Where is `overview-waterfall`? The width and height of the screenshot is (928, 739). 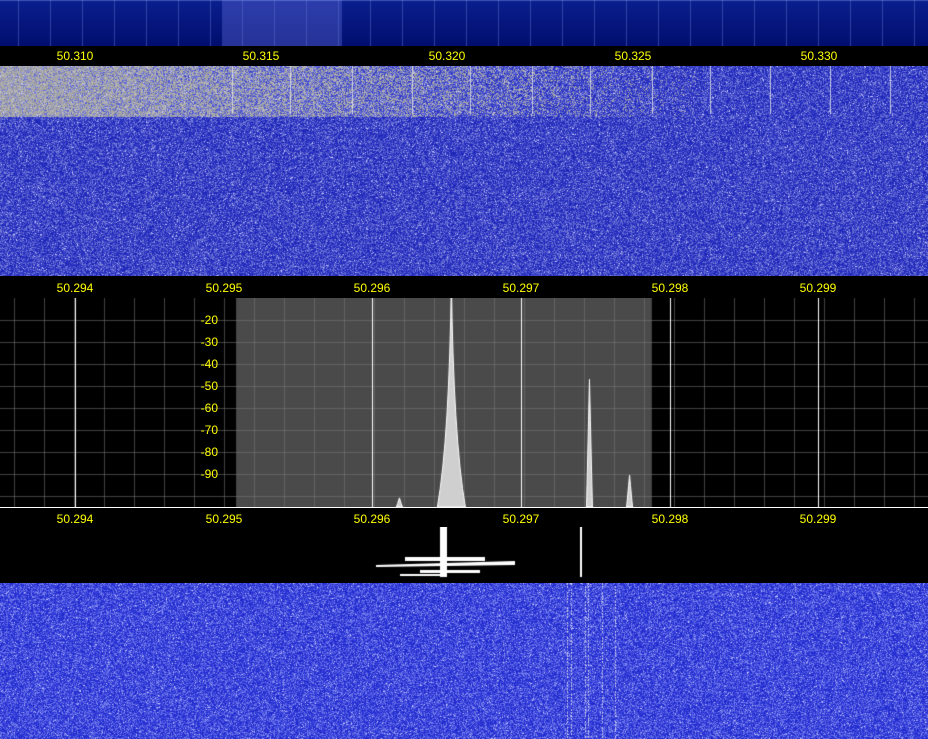
overview-waterfall is located at coordinates (464, 23).